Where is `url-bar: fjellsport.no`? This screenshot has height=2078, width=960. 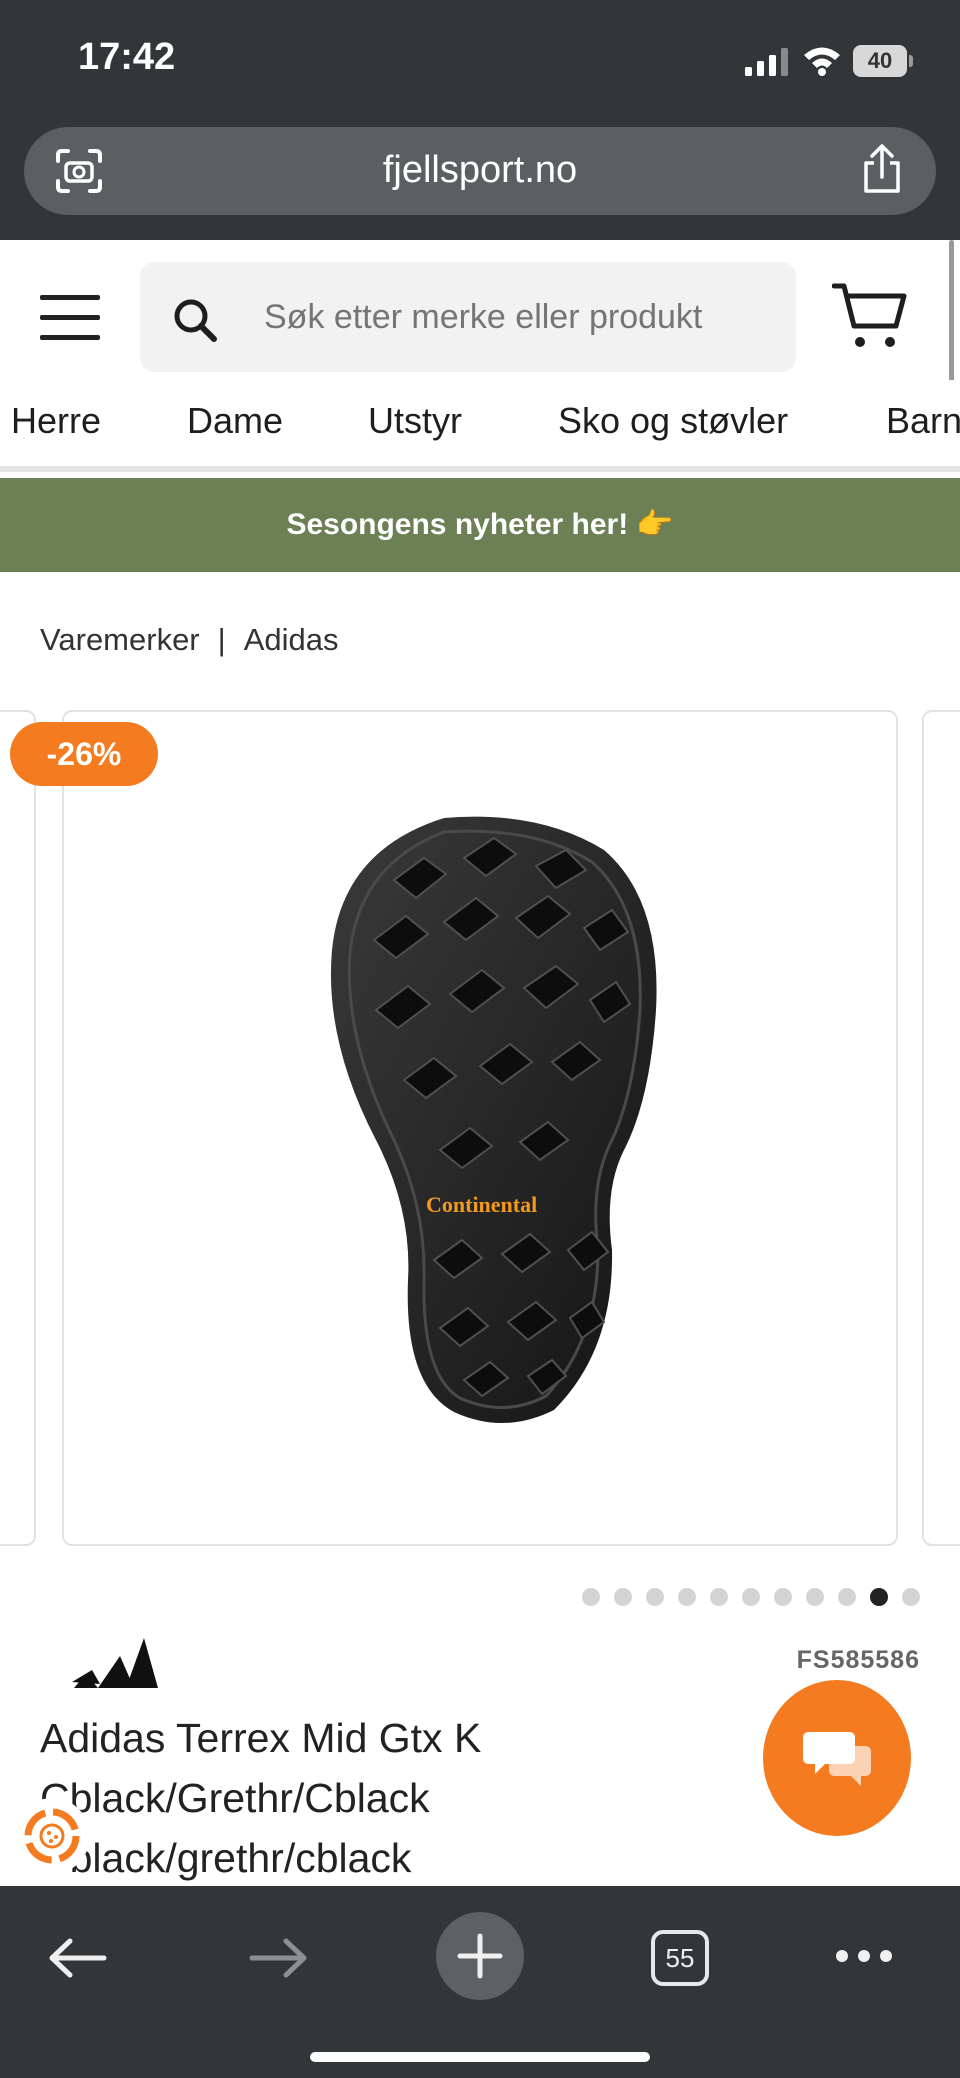
url-bar: fjellsport.no is located at coordinates (480, 171).